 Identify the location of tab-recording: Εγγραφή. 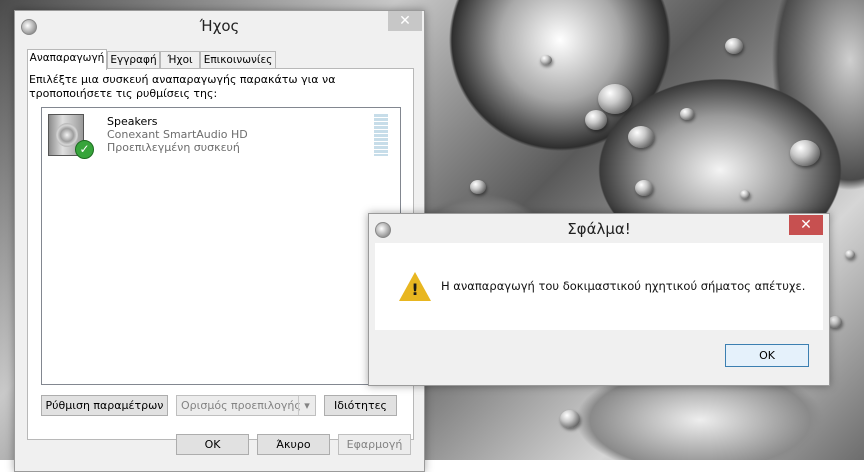
(133, 60).